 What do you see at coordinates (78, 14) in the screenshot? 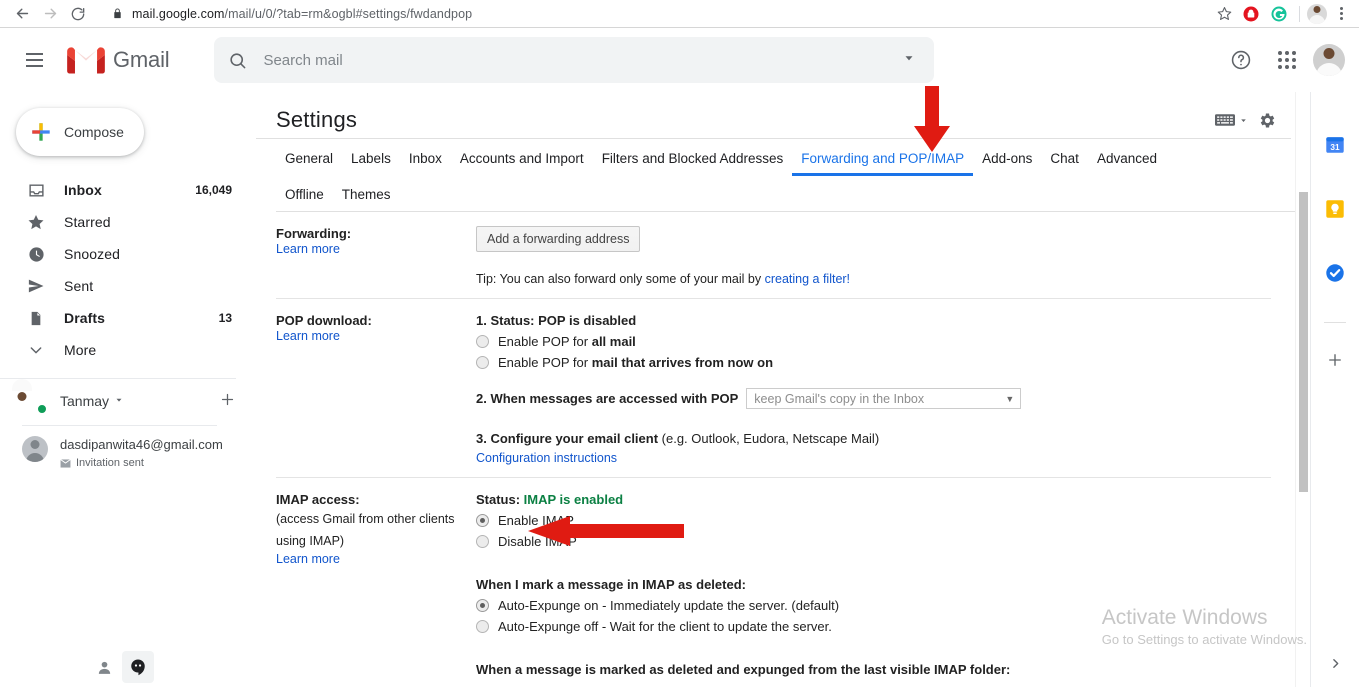
I see `reload-button` at bounding box center [78, 14].